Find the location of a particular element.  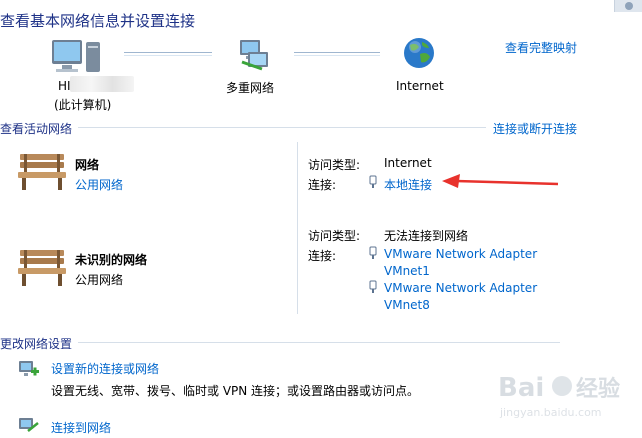

network-type-text: 公用网络 is located at coordinates (99, 280).